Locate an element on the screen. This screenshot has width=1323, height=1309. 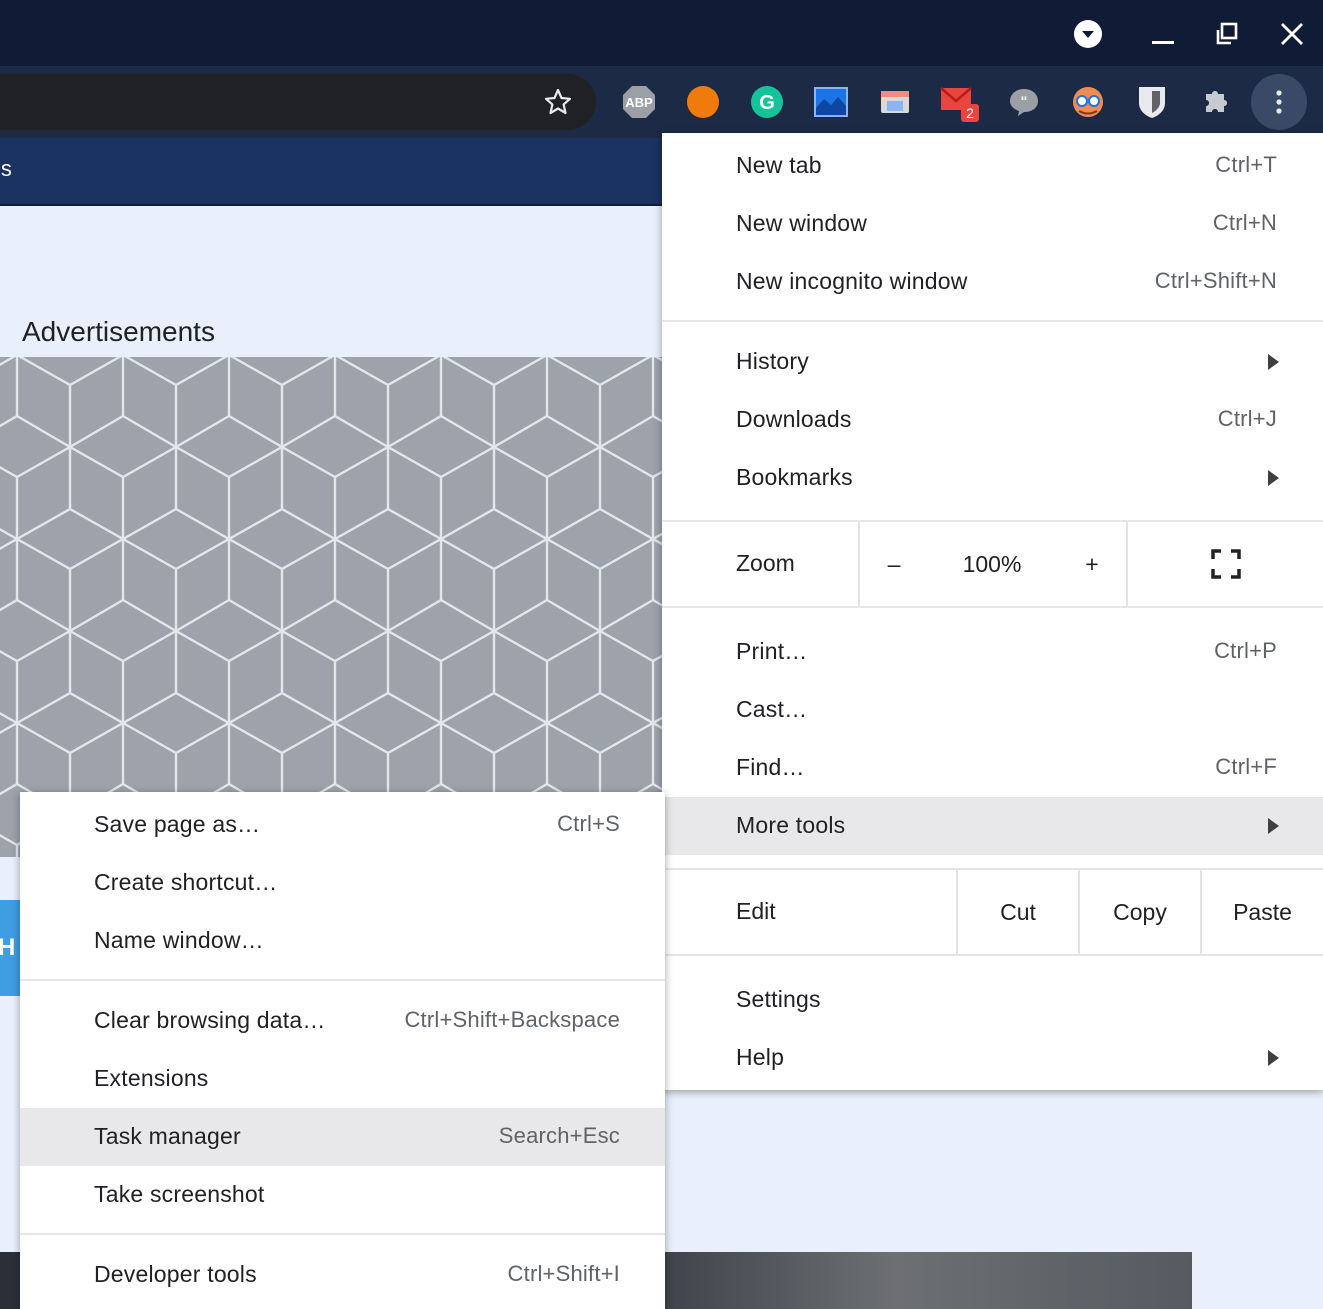
minimize-icon is located at coordinates (1163, 42).